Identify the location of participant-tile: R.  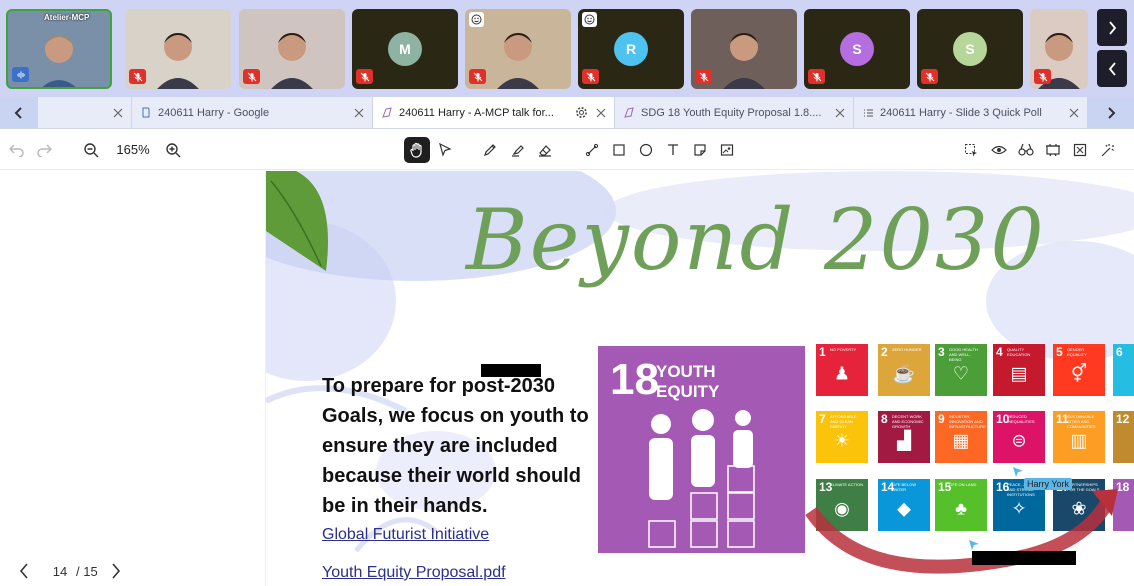
(631, 49).